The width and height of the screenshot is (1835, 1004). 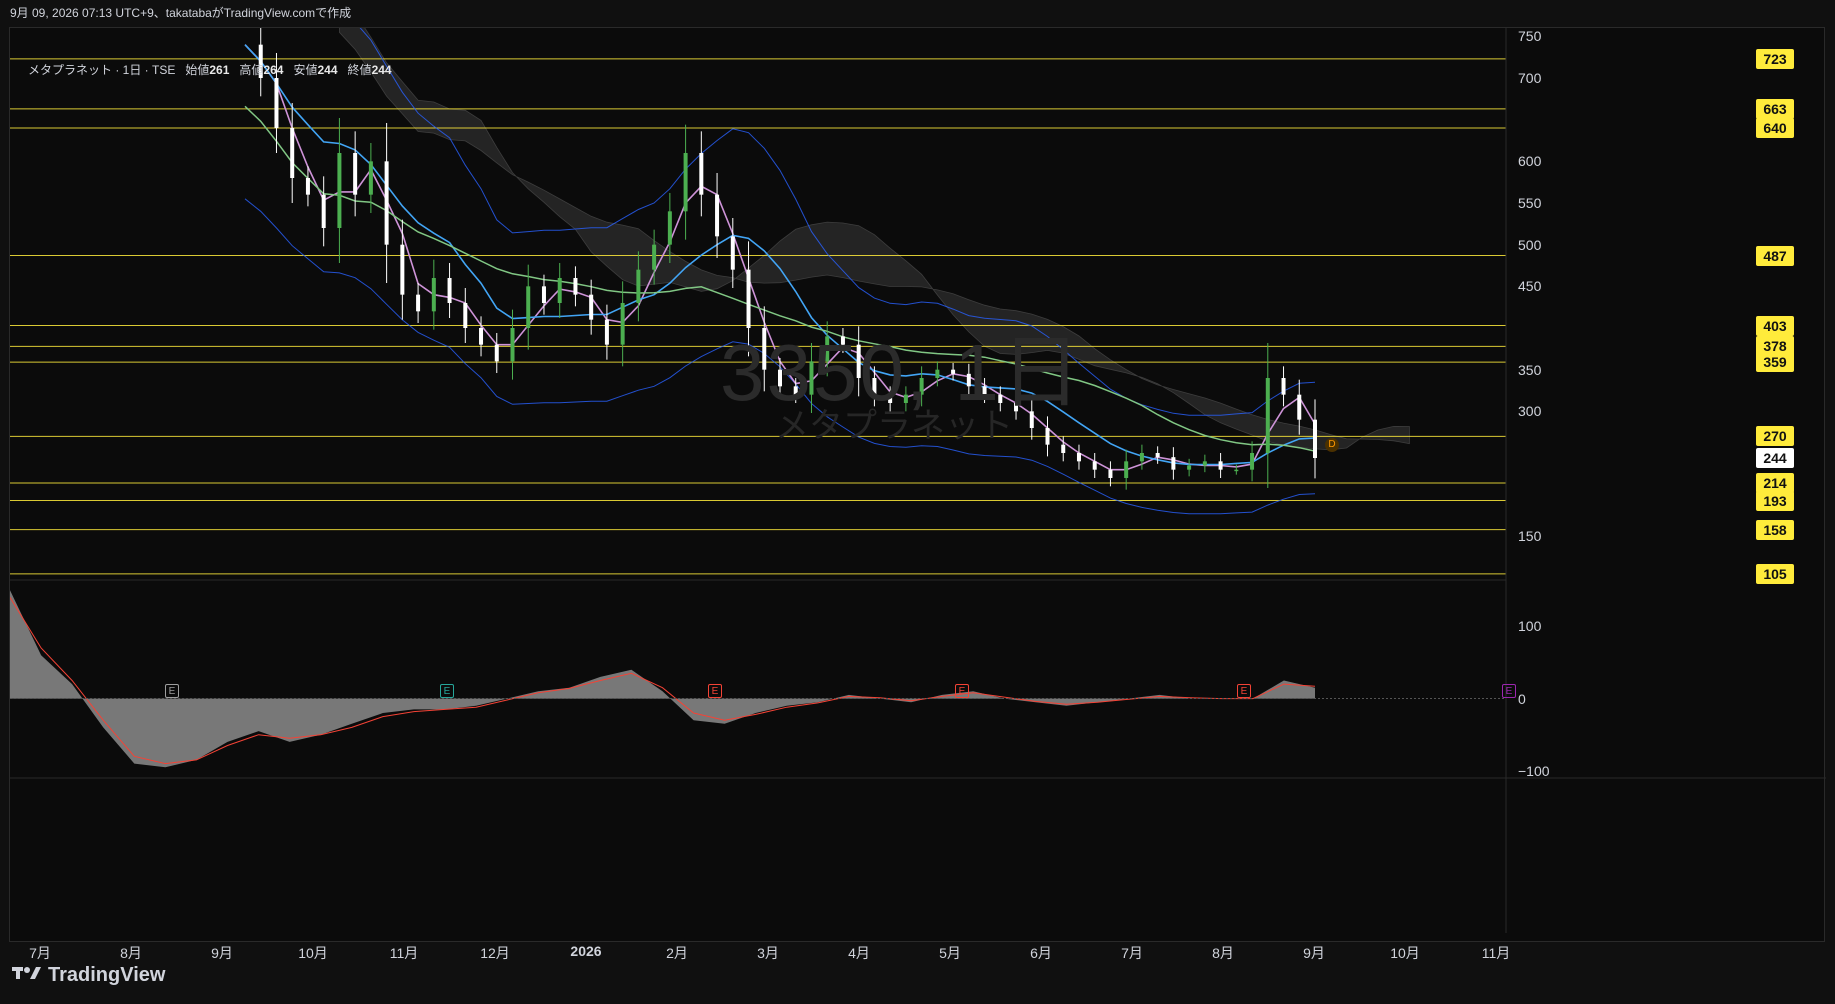 What do you see at coordinates (273, 70) in the screenshot?
I see `legend-high: 264` at bounding box center [273, 70].